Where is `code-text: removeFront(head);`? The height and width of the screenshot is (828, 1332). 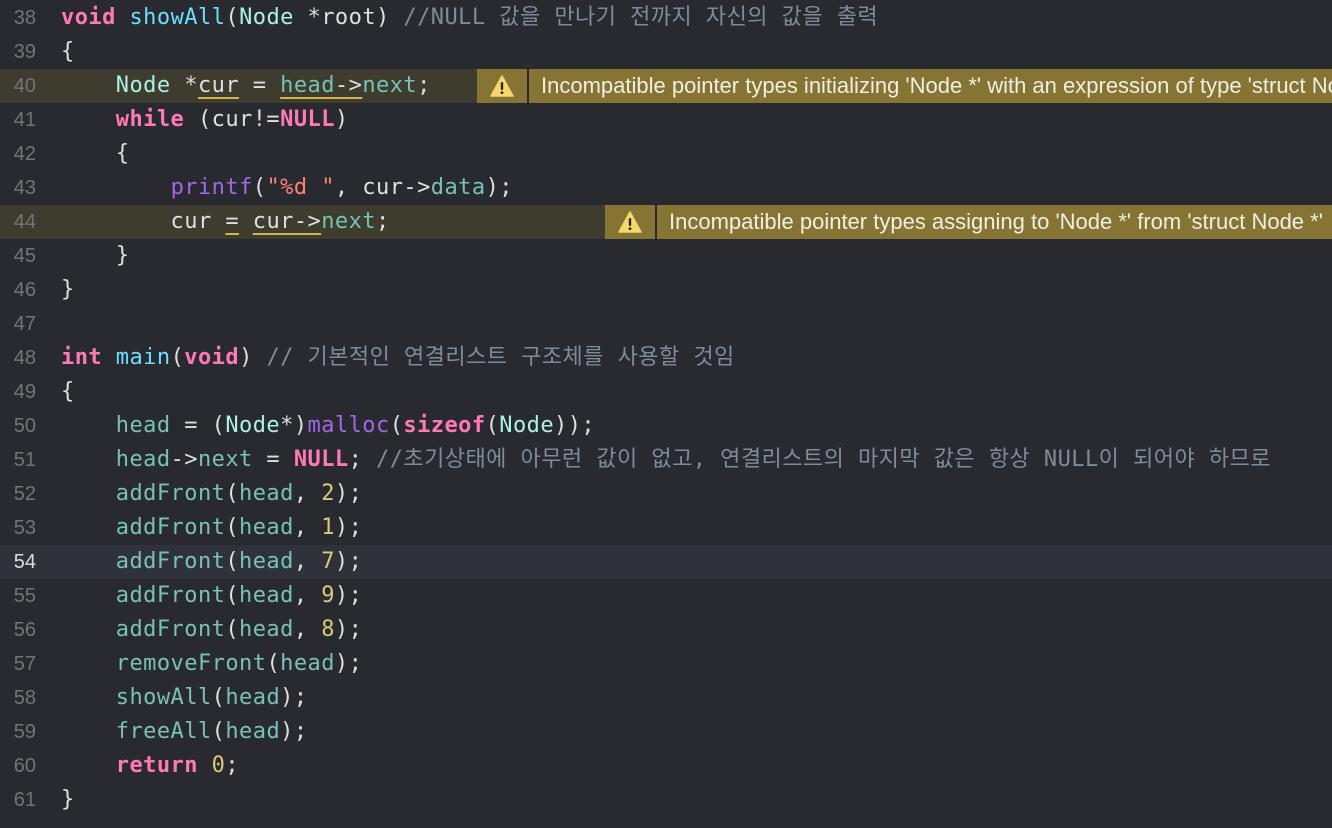 code-text: removeFront(head); is located at coordinates (211, 664).